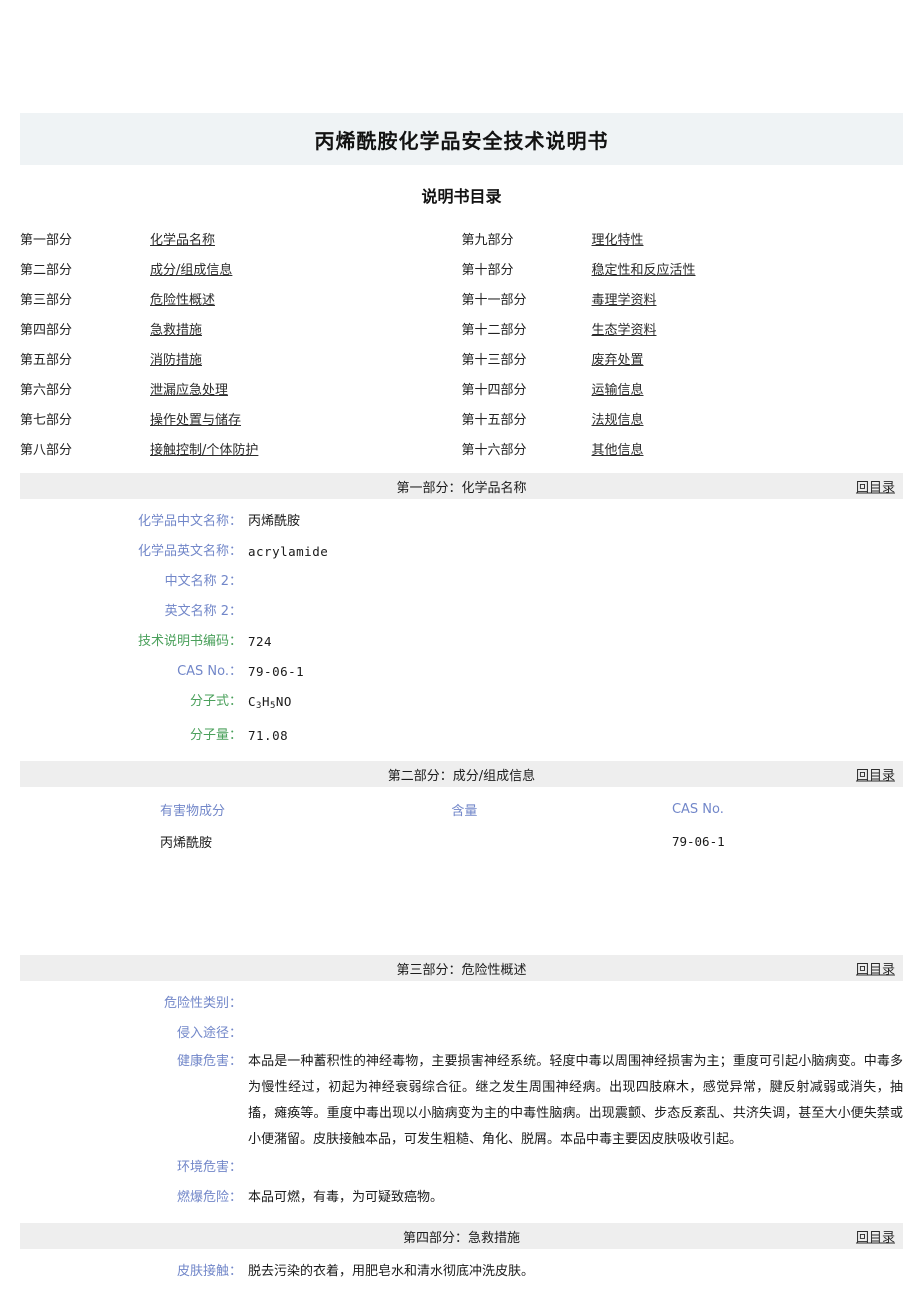 Image resolution: width=920 pixels, height=1302 pixels. Describe the element at coordinates (618, 358) in the screenshot. I see `toc-link-part13: 废弃处置` at that location.